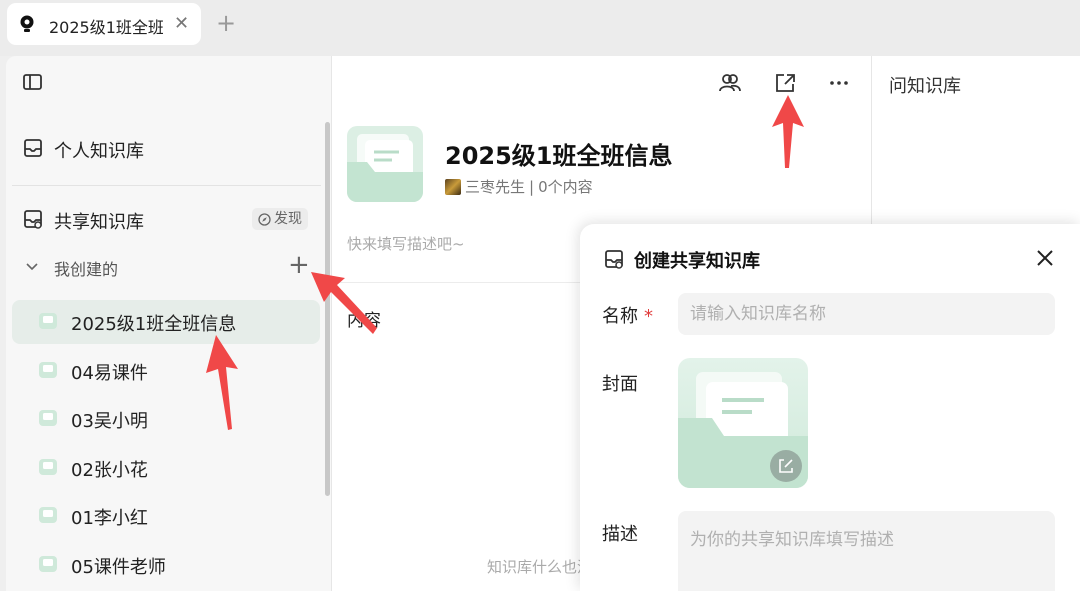 The image size is (1080, 591). I want to click on kb-item-label: 05课件老师, so click(118, 567).